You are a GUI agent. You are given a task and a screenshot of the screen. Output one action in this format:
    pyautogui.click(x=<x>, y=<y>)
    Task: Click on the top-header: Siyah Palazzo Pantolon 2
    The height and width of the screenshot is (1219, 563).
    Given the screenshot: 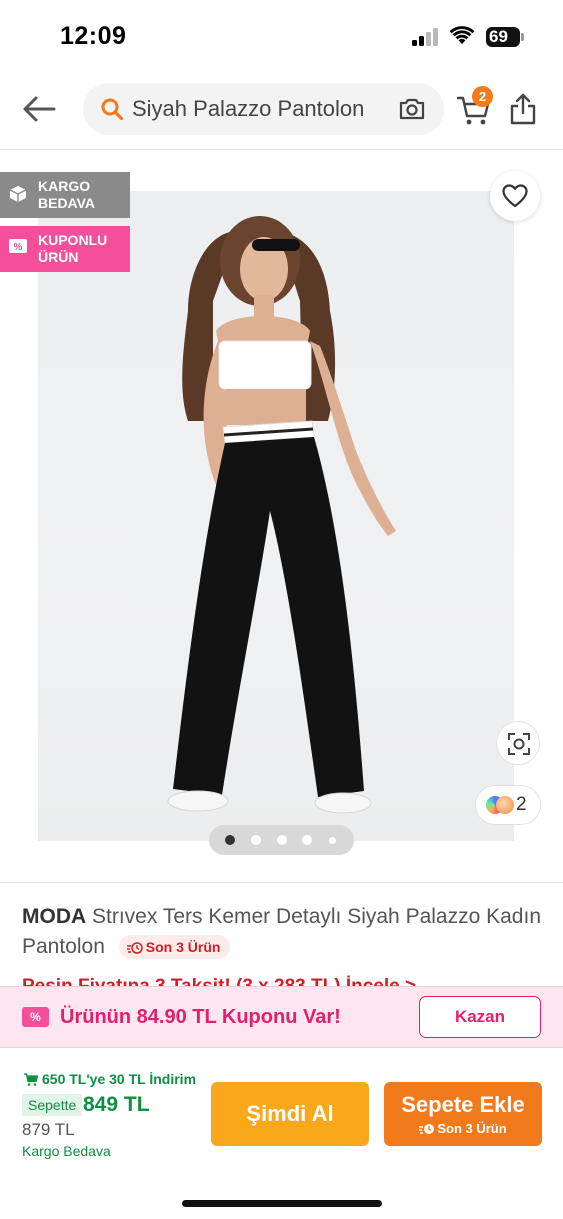 What is the action you would take?
    pyautogui.click(x=281, y=111)
    